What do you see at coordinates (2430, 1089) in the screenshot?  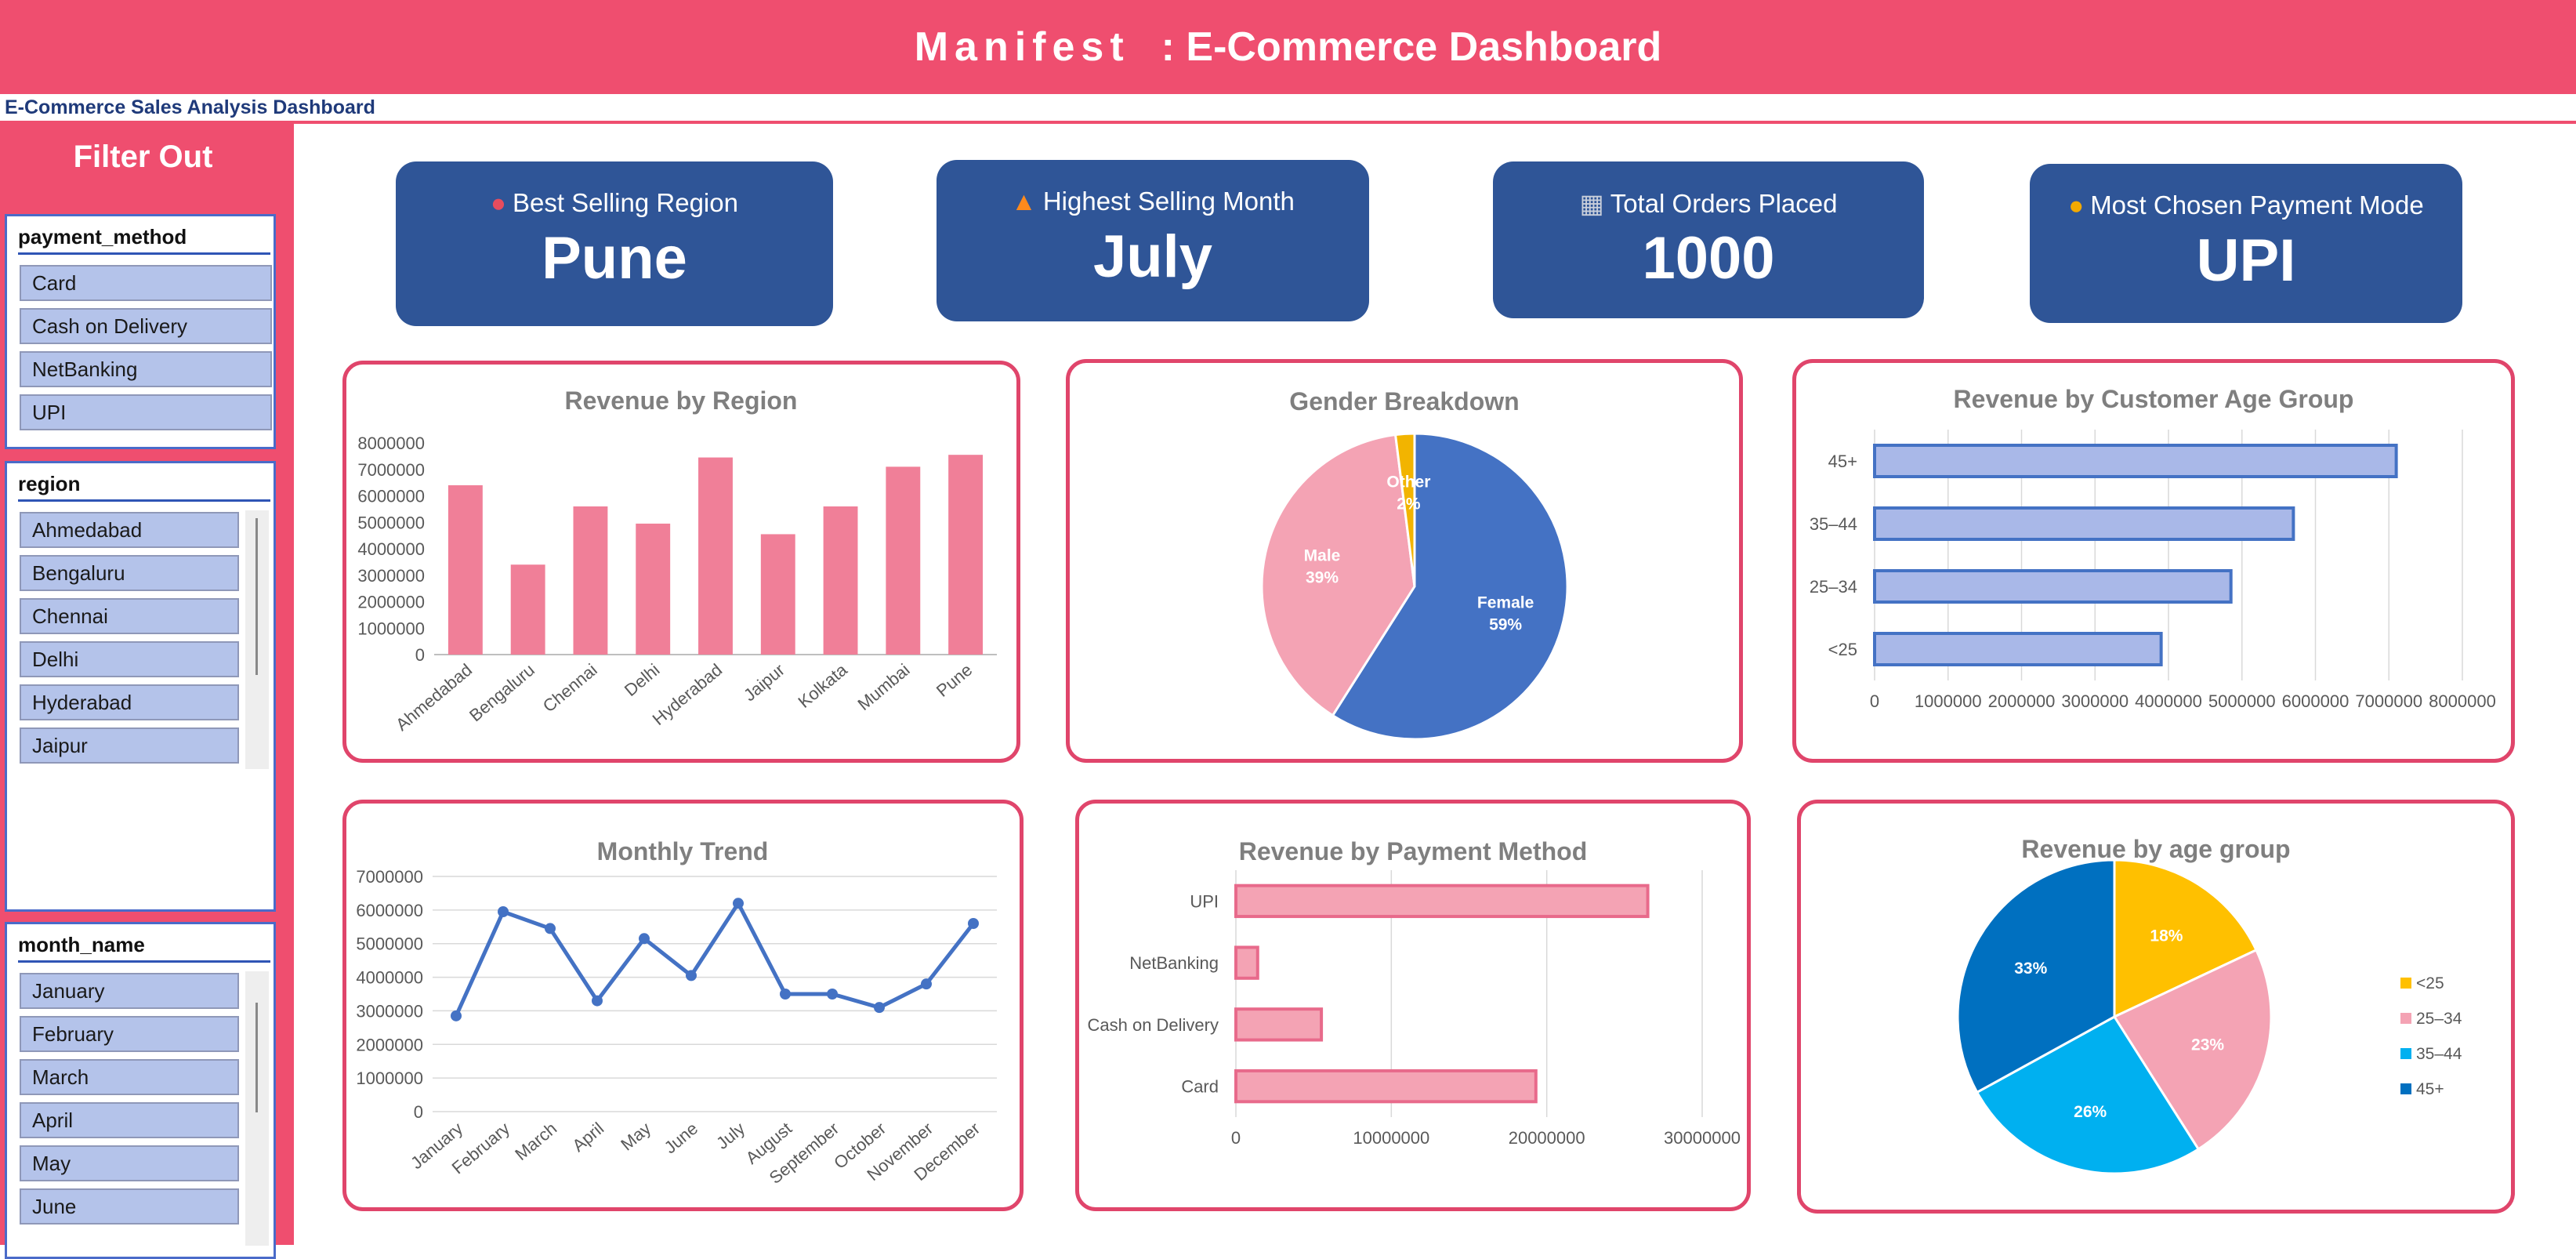 I see `legend-label: 45+` at bounding box center [2430, 1089].